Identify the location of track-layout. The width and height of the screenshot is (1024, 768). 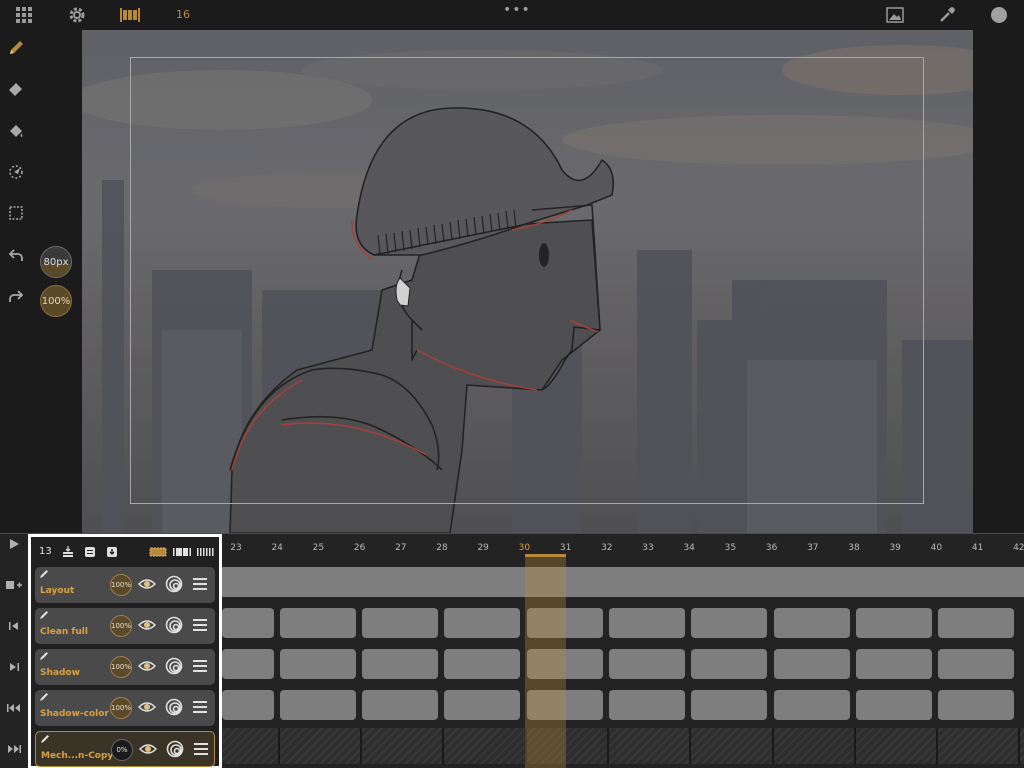
(623, 582).